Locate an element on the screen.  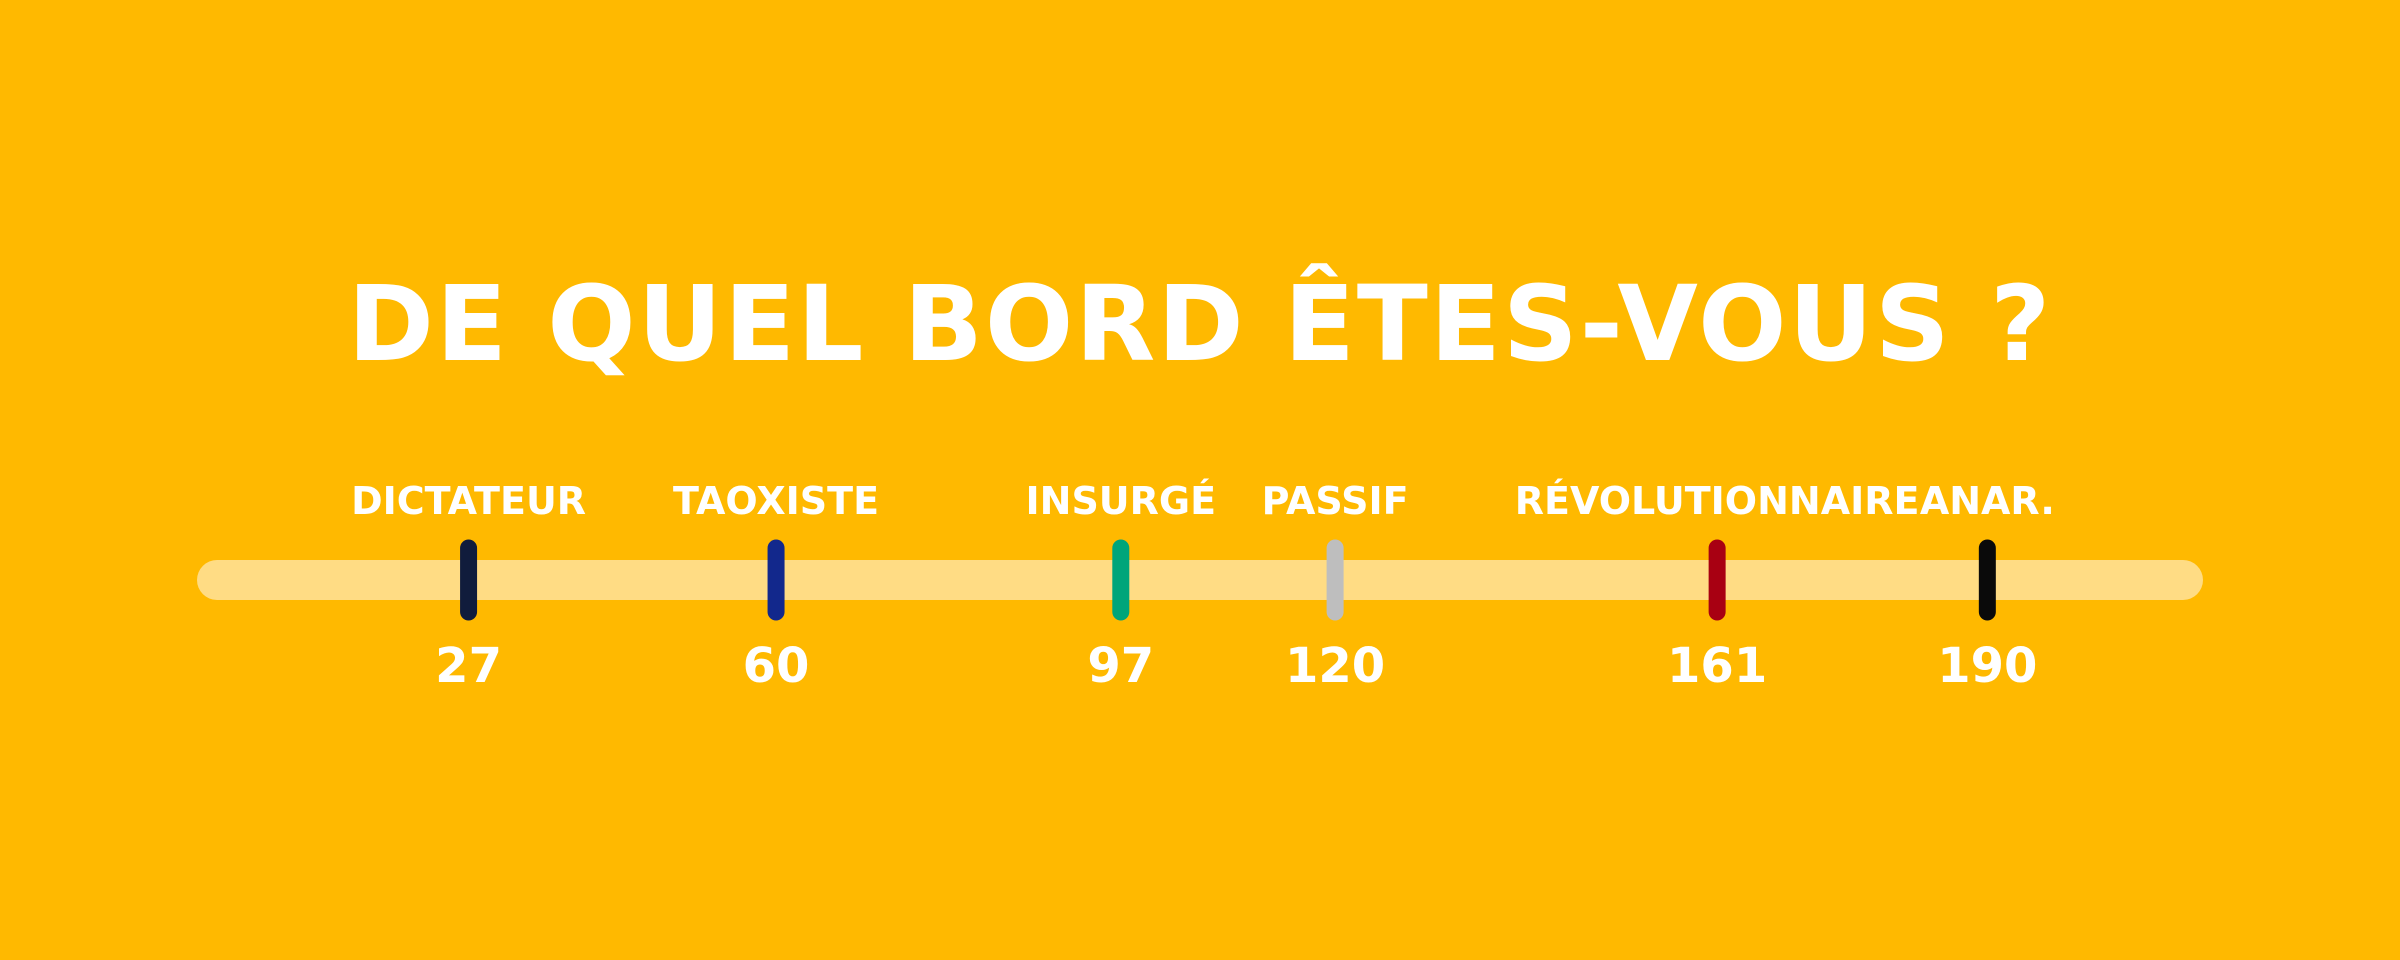
category-label-passif: PASSIF is located at coordinates (1335, 501).